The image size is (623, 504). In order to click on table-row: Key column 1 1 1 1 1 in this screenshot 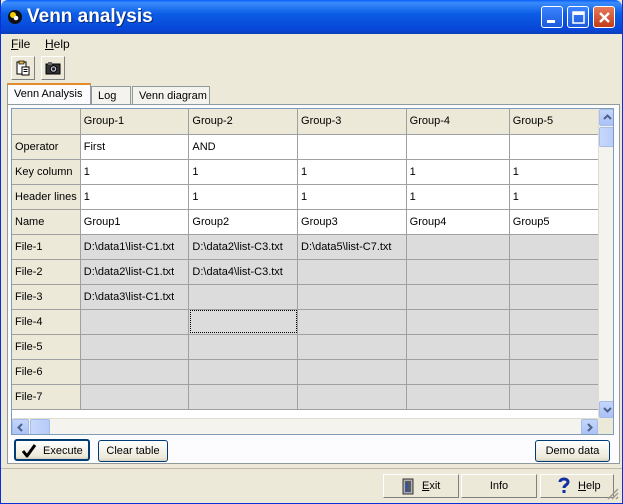, I will do `click(312, 172)`.